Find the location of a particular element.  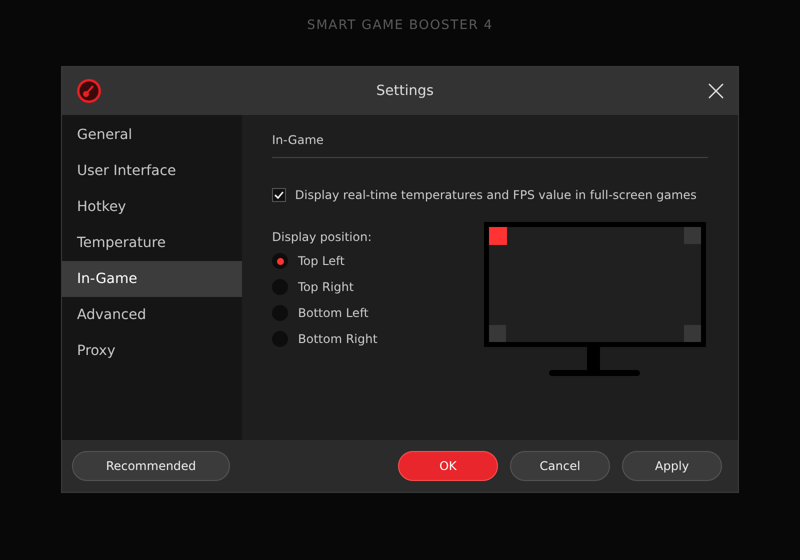

radio-label: Bottom Left is located at coordinates (333, 313).